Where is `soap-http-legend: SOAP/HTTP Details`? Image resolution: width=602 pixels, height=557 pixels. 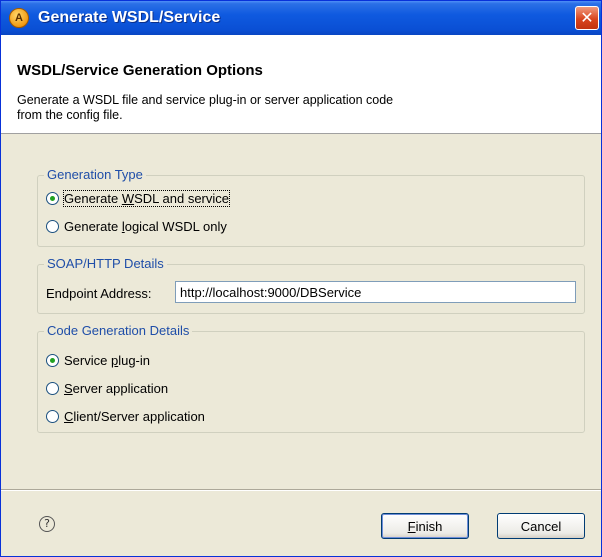
soap-http-legend: SOAP/HTTP Details is located at coordinates (105, 263).